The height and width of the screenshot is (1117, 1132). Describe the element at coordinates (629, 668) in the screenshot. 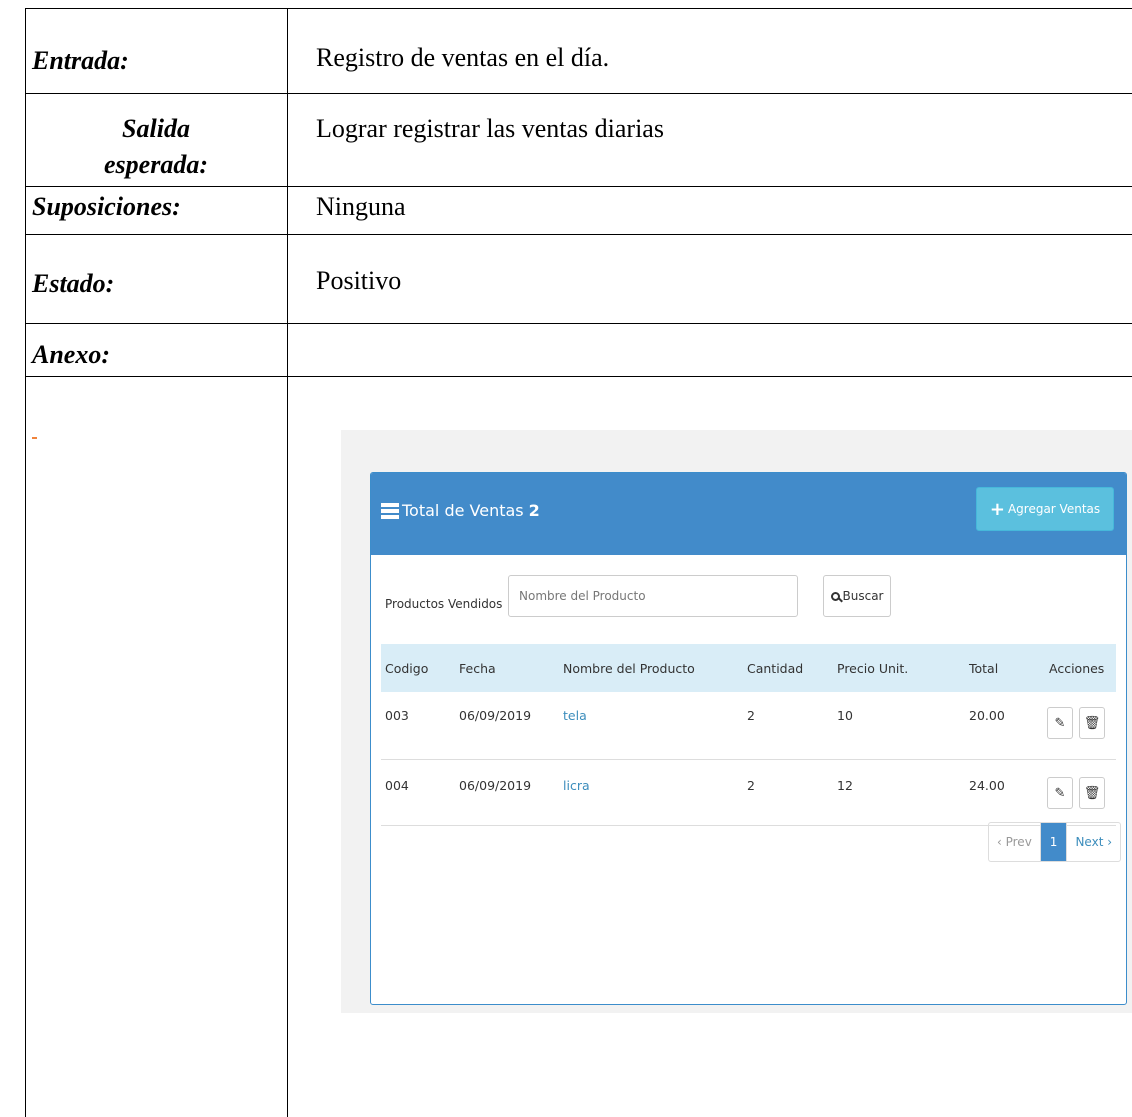

I see `col-producto: Nombre del Producto` at that location.